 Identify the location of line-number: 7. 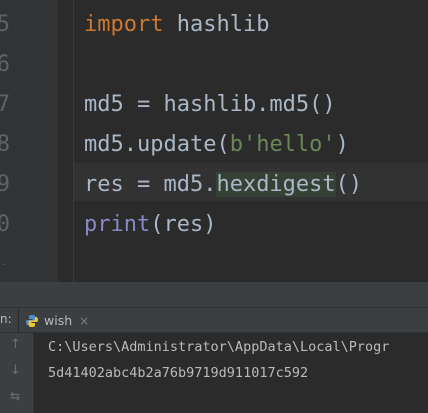
(5, 104).